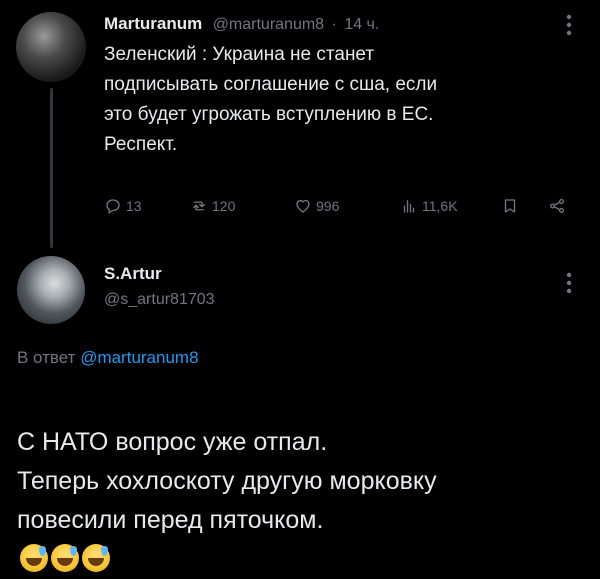 This screenshot has width=600, height=579. What do you see at coordinates (123, 206) in the screenshot?
I see `reply-button: 13` at bounding box center [123, 206].